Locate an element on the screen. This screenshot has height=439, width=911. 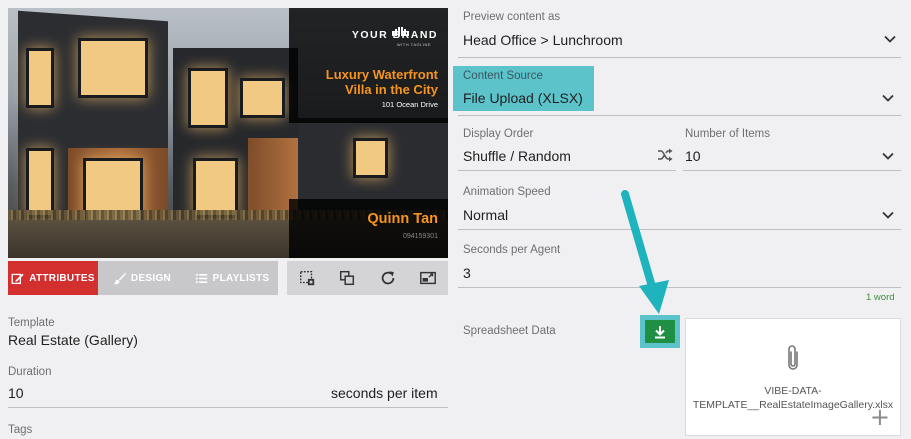
template-value: Real Estate (Gallery) is located at coordinates (73, 340).